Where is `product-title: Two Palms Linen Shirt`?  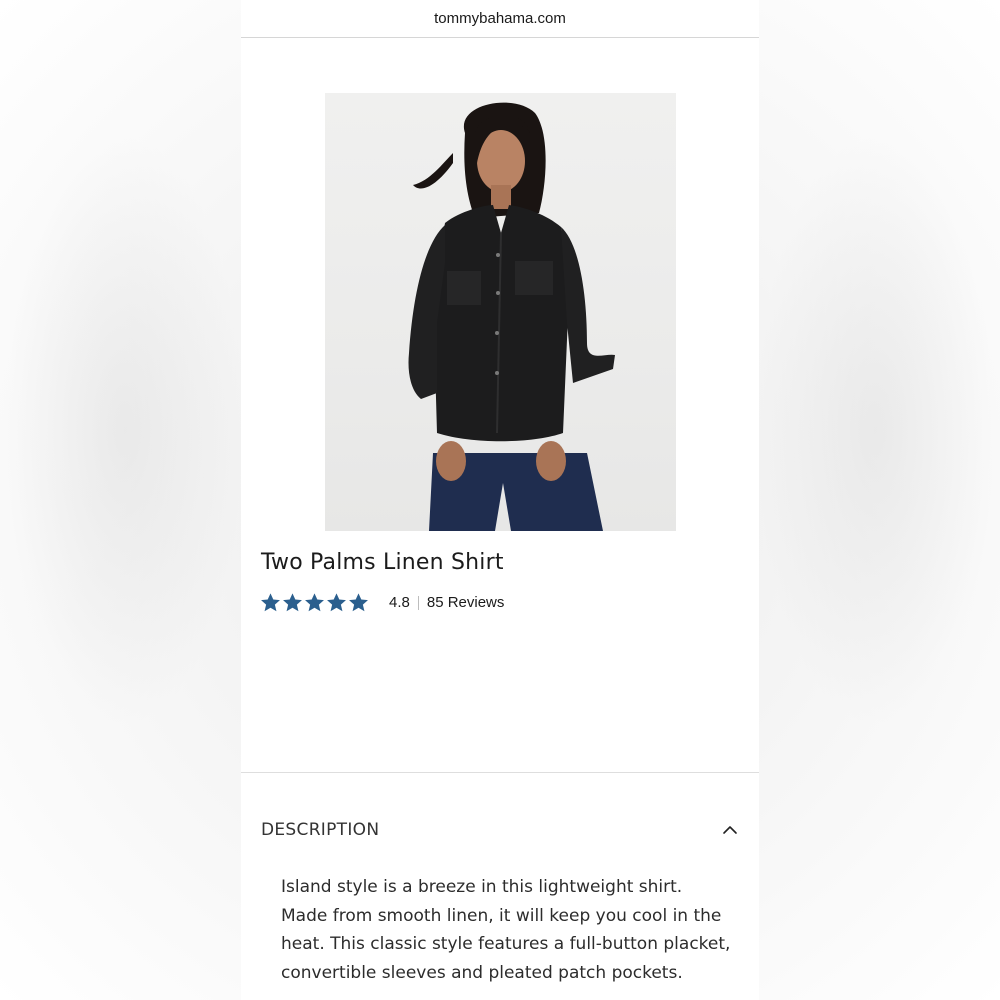 product-title: Two Palms Linen Shirt is located at coordinates (382, 562).